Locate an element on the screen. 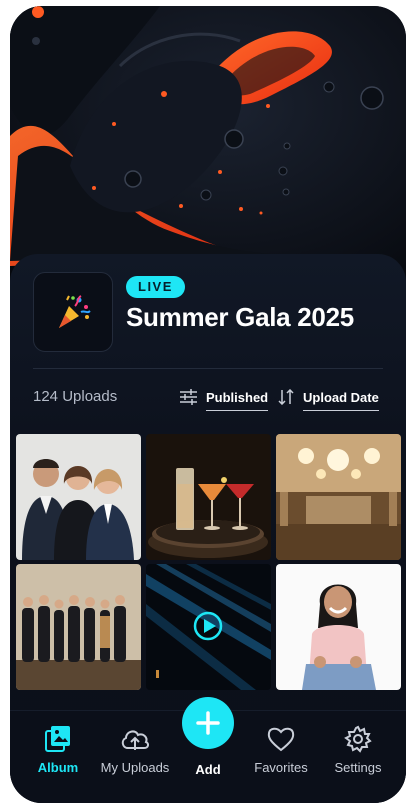 This screenshot has width=416, height=811. photo-tile-ballroom is located at coordinates (338, 497).